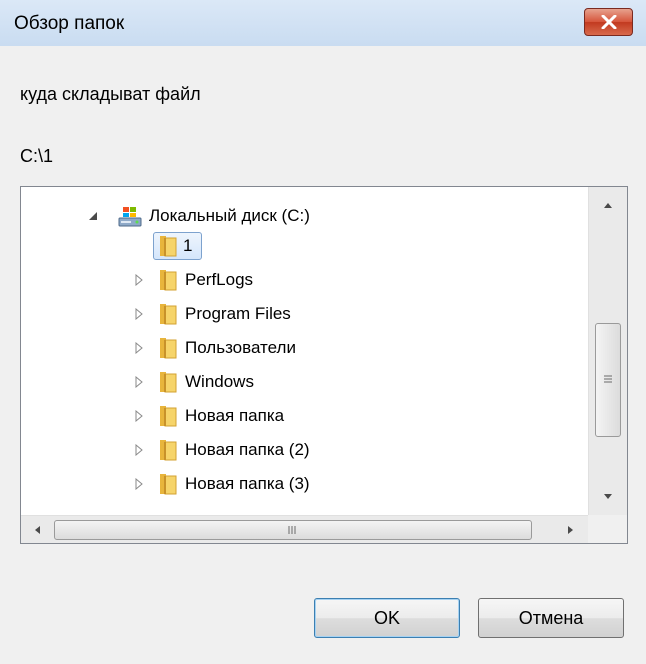 The width and height of the screenshot is (646, 664). I want to click on tree-item-folder: Новая папка (3), so click(304, 484).